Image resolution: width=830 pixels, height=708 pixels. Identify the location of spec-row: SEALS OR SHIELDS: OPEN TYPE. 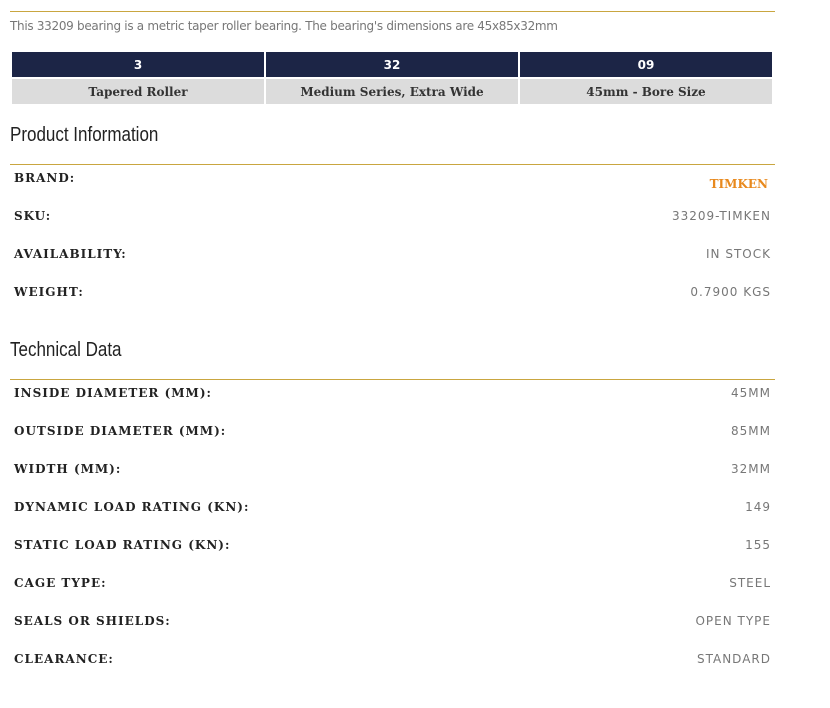
(392, 624).